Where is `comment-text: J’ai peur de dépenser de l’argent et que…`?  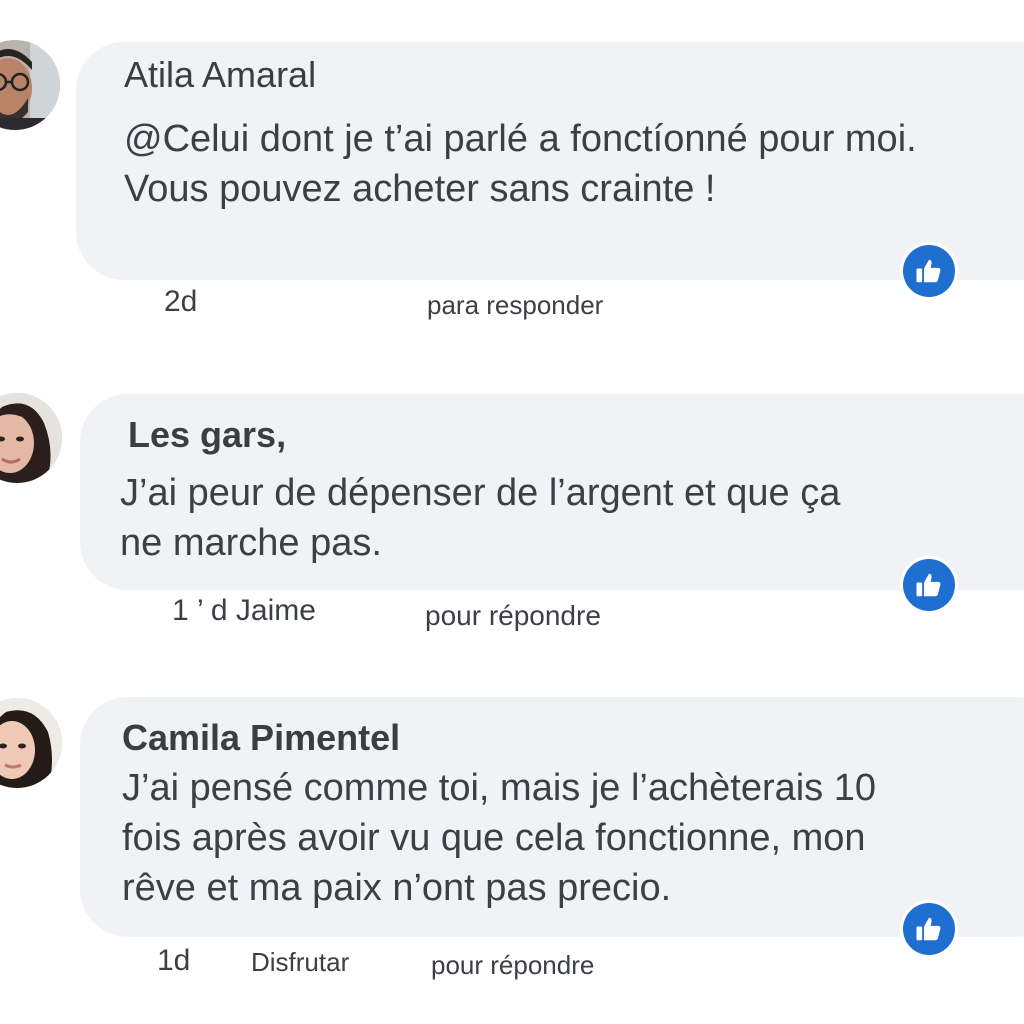
comment-text: J’ai peur de dépenser de l’argent et que… is located at coordinates (480, 518).